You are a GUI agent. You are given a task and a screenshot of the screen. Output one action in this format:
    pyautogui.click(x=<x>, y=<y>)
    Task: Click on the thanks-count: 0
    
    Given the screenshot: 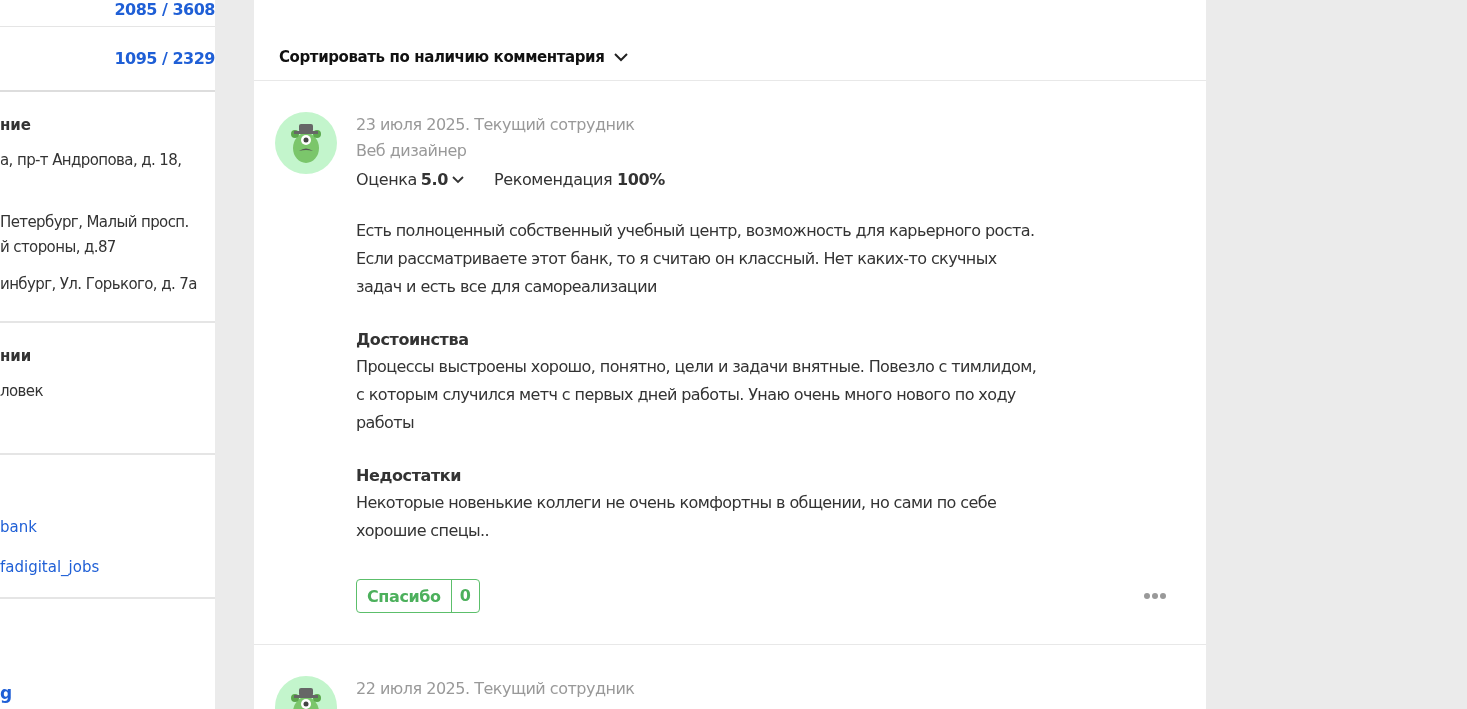 What is the action you would take?
    pyautogui.click(x=465, y=596)
    